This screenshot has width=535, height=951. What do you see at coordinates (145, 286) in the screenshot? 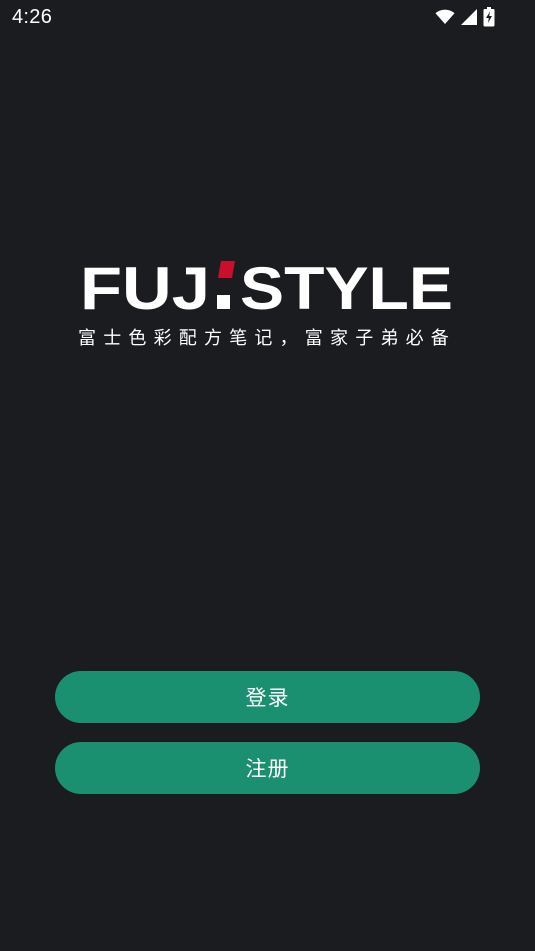
I see `logo-text-left: FUJ` at bounding box center [145, 286].